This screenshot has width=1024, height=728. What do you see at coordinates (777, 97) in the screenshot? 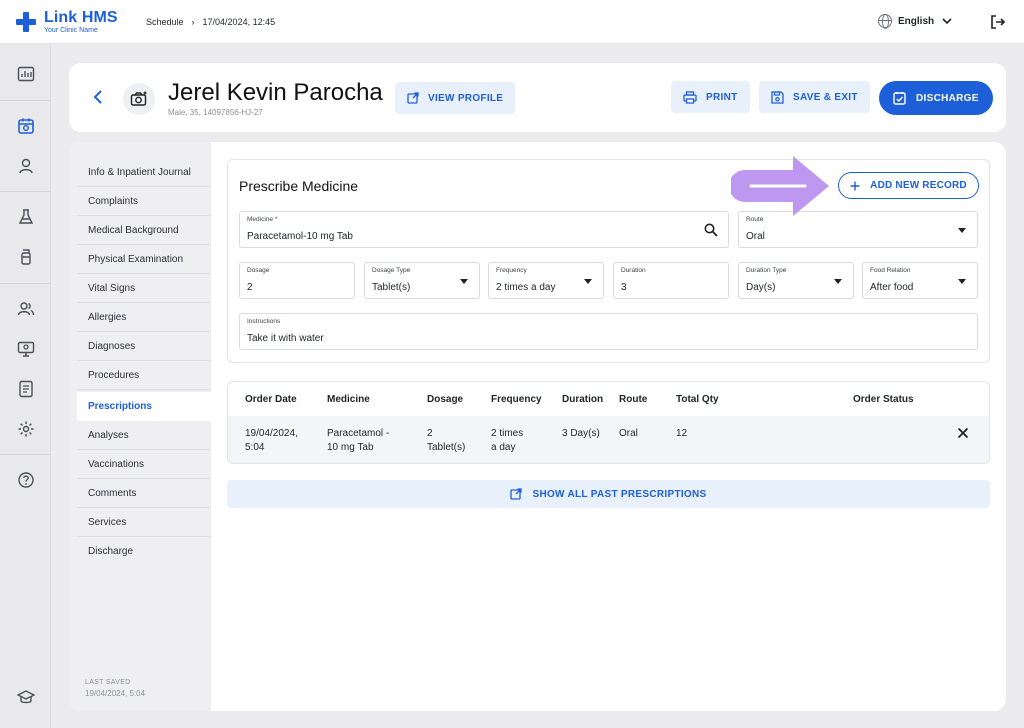
I see `save-icon` at bounding box center [777, 97].